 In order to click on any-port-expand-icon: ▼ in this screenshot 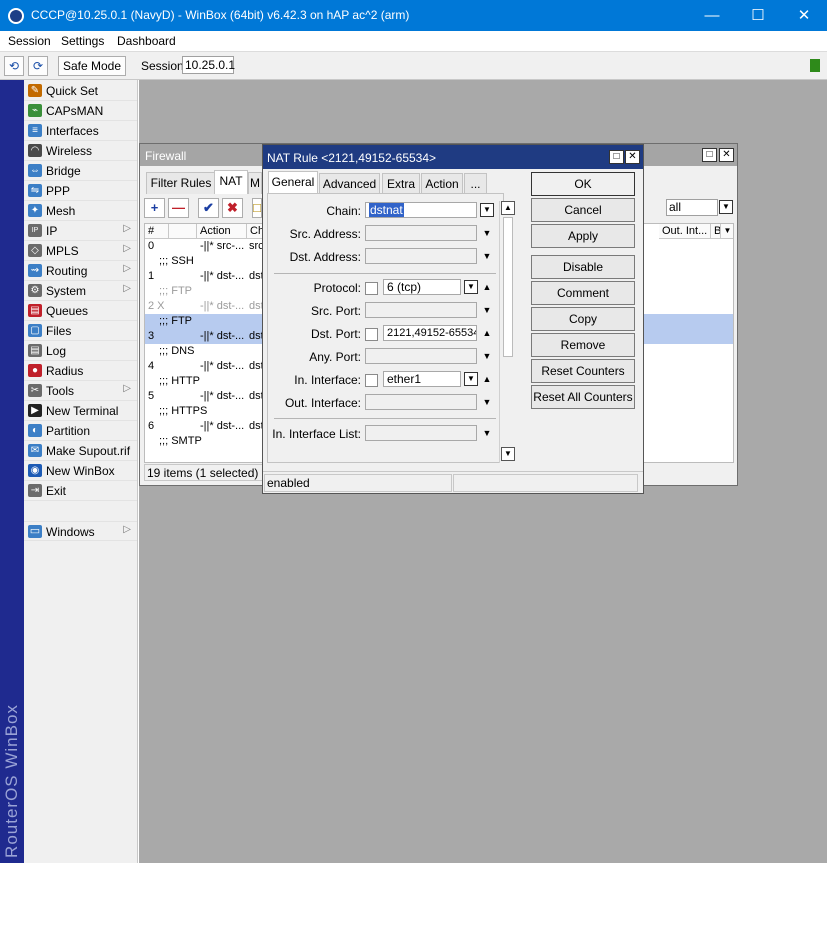, I will do `click(487, 356)`.